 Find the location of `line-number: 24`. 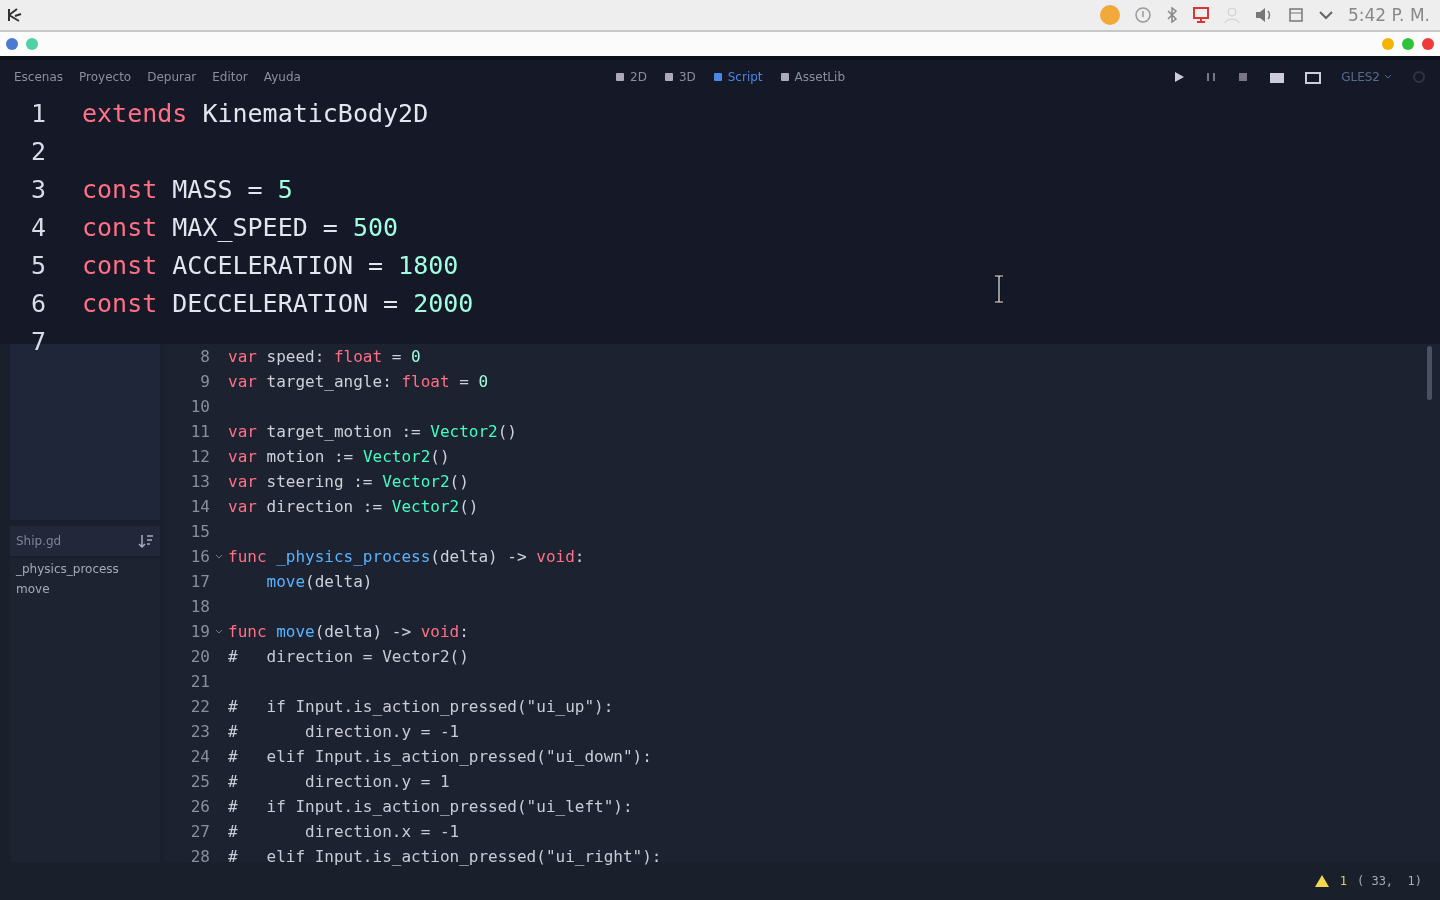

line-number: 24 is located at coordinates (199, 756).